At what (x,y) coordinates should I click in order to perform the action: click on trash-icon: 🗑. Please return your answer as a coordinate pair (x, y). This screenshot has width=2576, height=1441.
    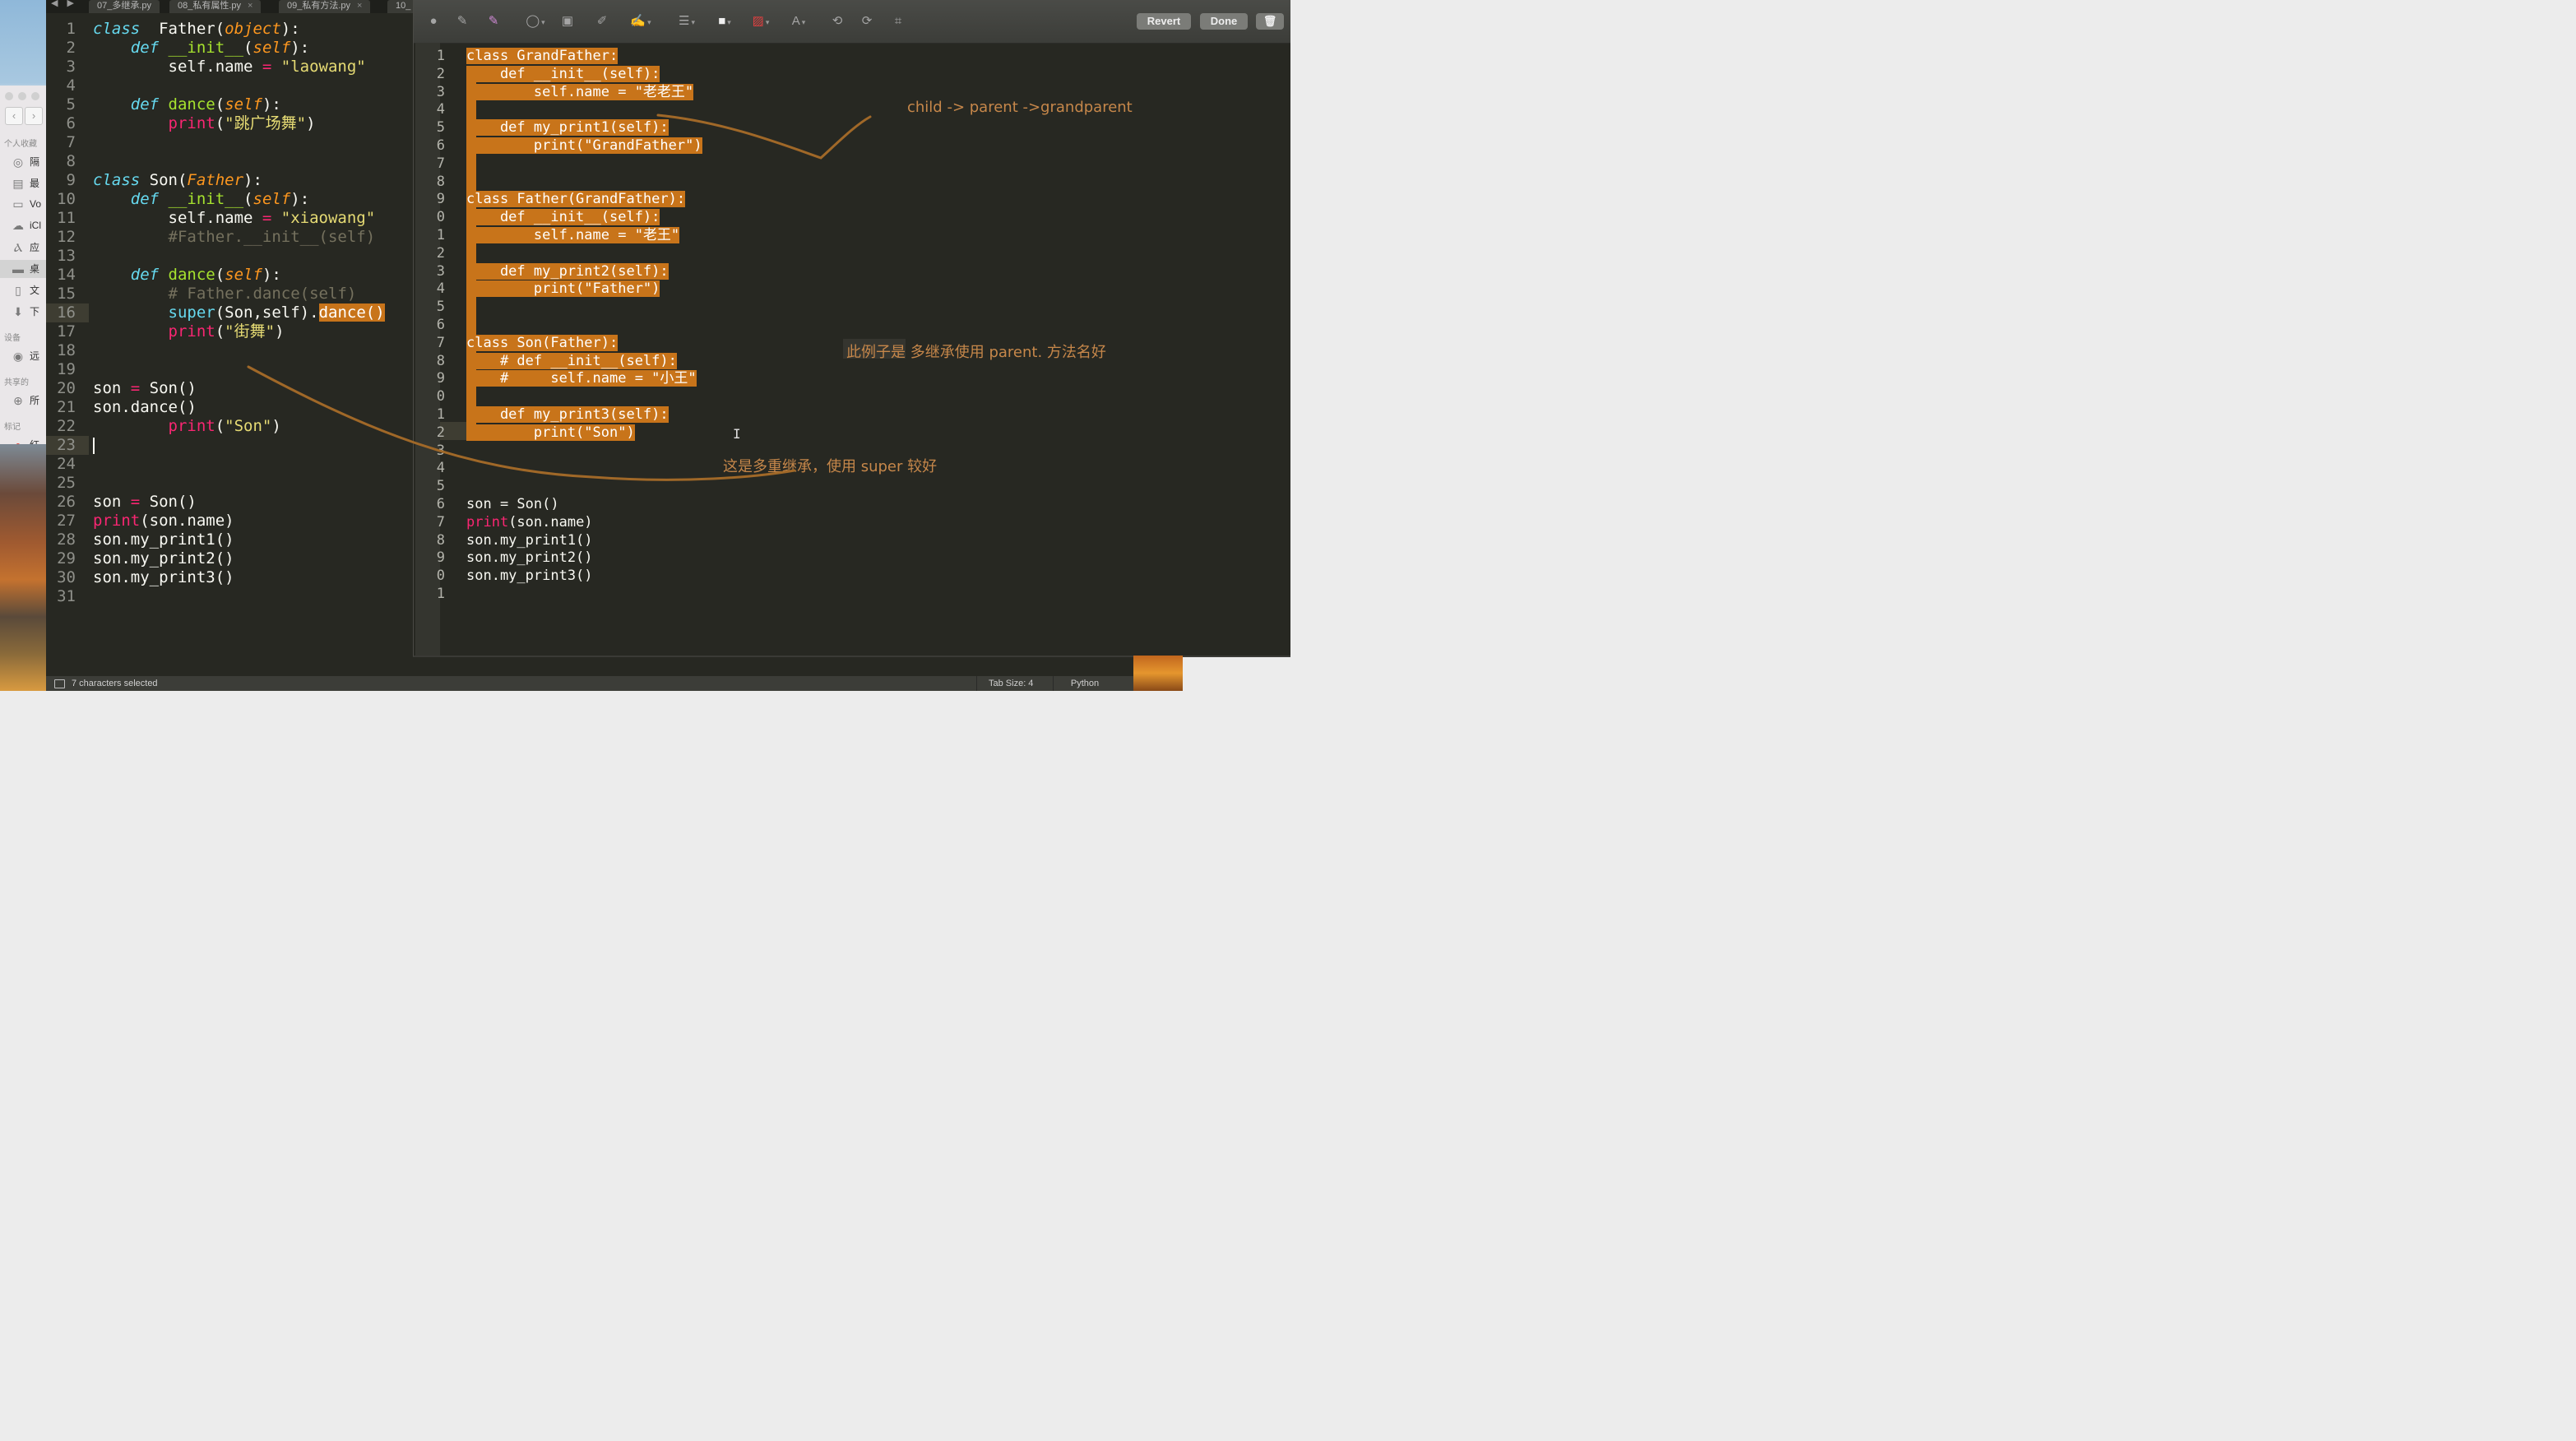
    Looking at the image, I should click on (1270, 21).